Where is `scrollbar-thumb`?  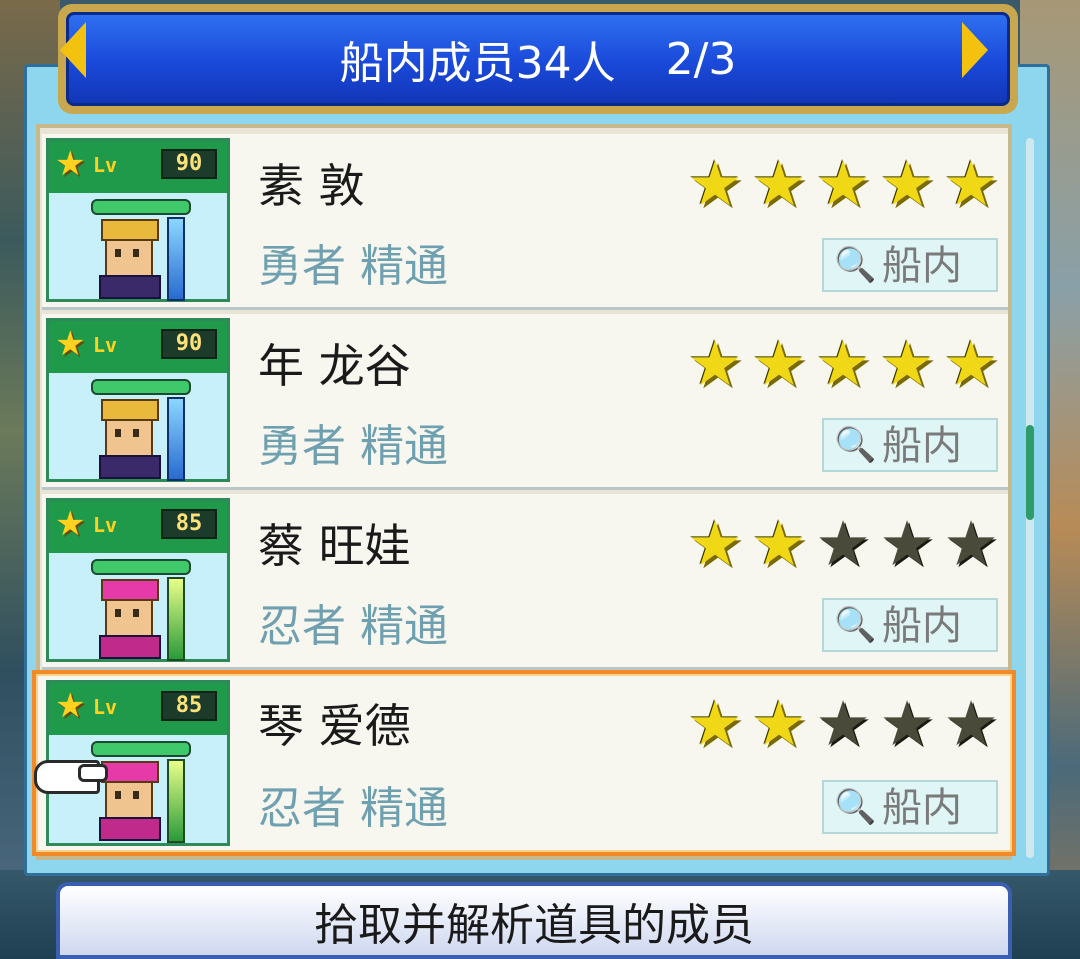 scrollbar-thumb is located at coordinates (1030, 472).